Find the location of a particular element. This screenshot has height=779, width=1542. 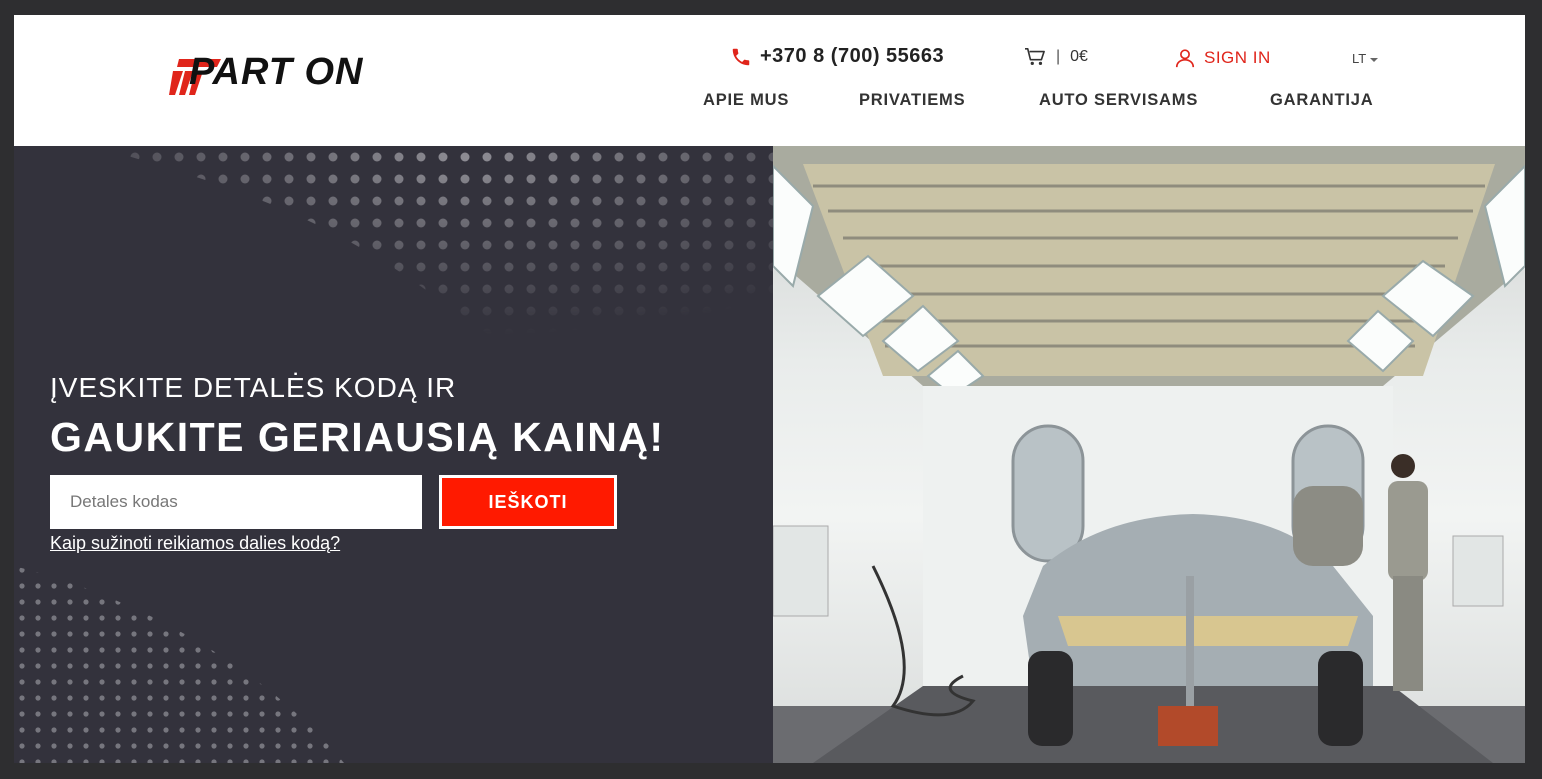

phone-number: +370 8 (700) 55663 is located at coordinates (852, 56).